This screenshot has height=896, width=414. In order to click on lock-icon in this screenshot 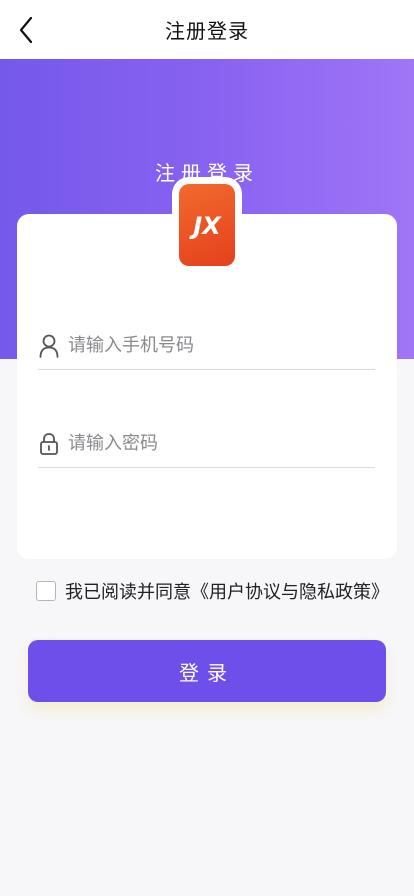, I will do `click(49, 444)`.